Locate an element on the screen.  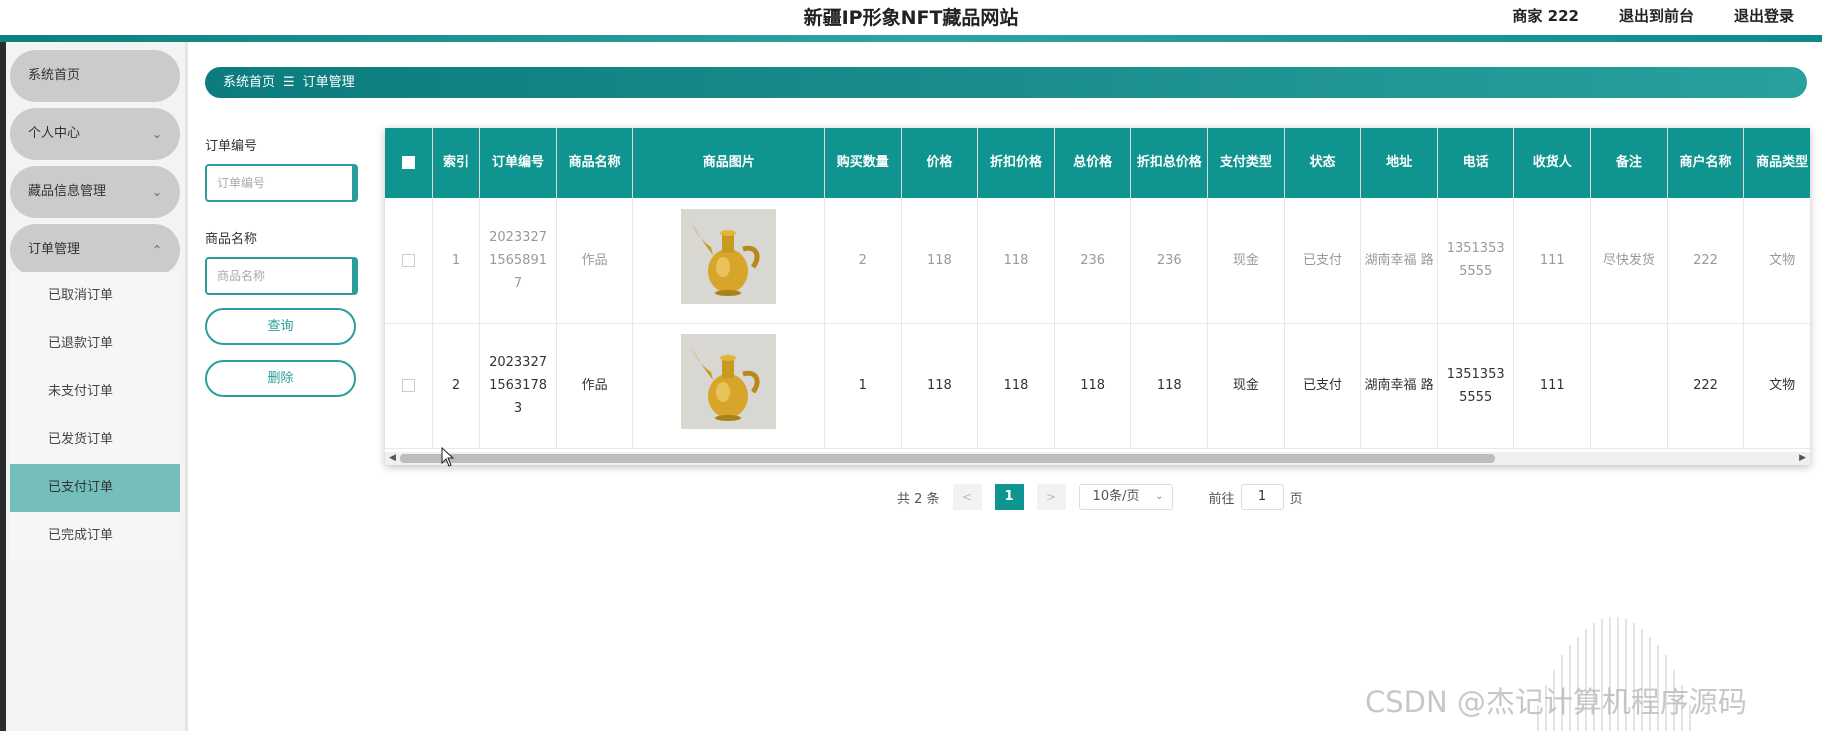
column-header: 折扣价格 is located at coordinates (1016, 163).